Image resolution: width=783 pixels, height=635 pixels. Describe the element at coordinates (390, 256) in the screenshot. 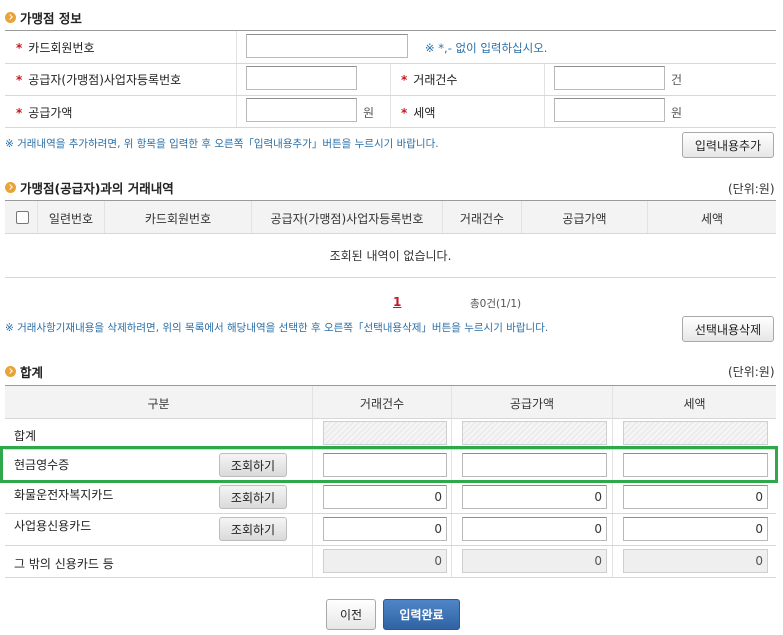

I see `empty-message: 조회된 내역이 없습니다.` at that location.